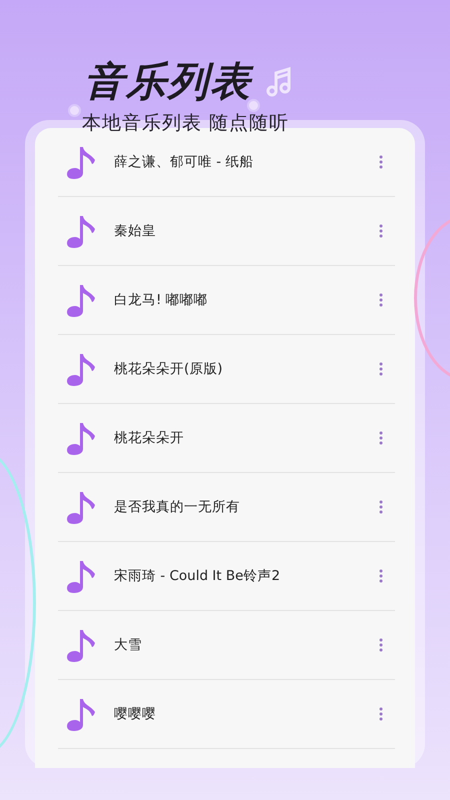  What do you see at coordinates (186, 123) in the screenshot?
I see `page-subtitle: 本地音乐列表 随点随听` at bounding box center [186, 123].